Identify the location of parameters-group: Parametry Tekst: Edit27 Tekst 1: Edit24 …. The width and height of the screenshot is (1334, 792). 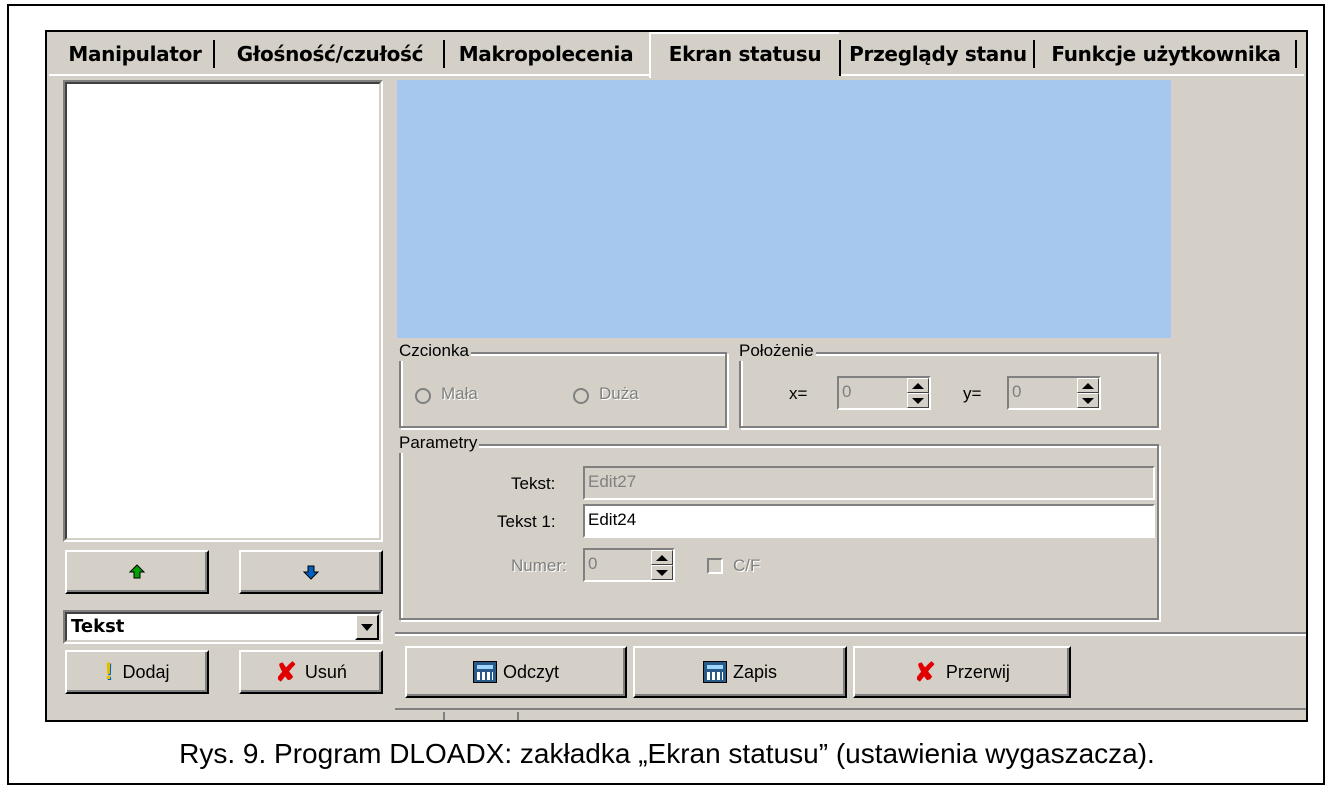
(779, 526).